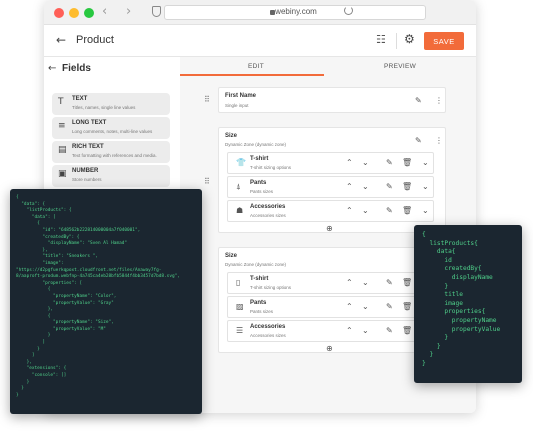 The height and width of the screenshot is (441, 533). I want to click on field-title: First Name, so click(241, 96).